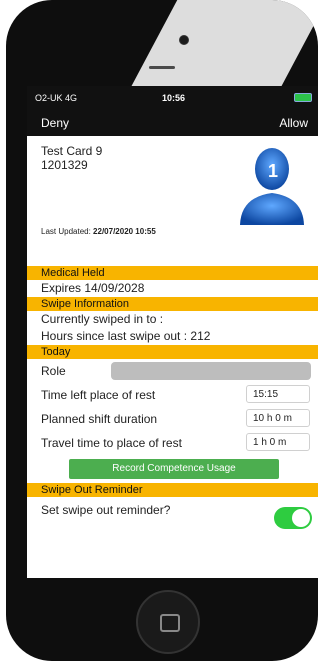 The height and width of the screenshot is (661, 326). What do you see at coordinates (172, 490) in the screenshot?
I see `reminder-header: Swipe Out Reminder` at bounding box center [172, 490].